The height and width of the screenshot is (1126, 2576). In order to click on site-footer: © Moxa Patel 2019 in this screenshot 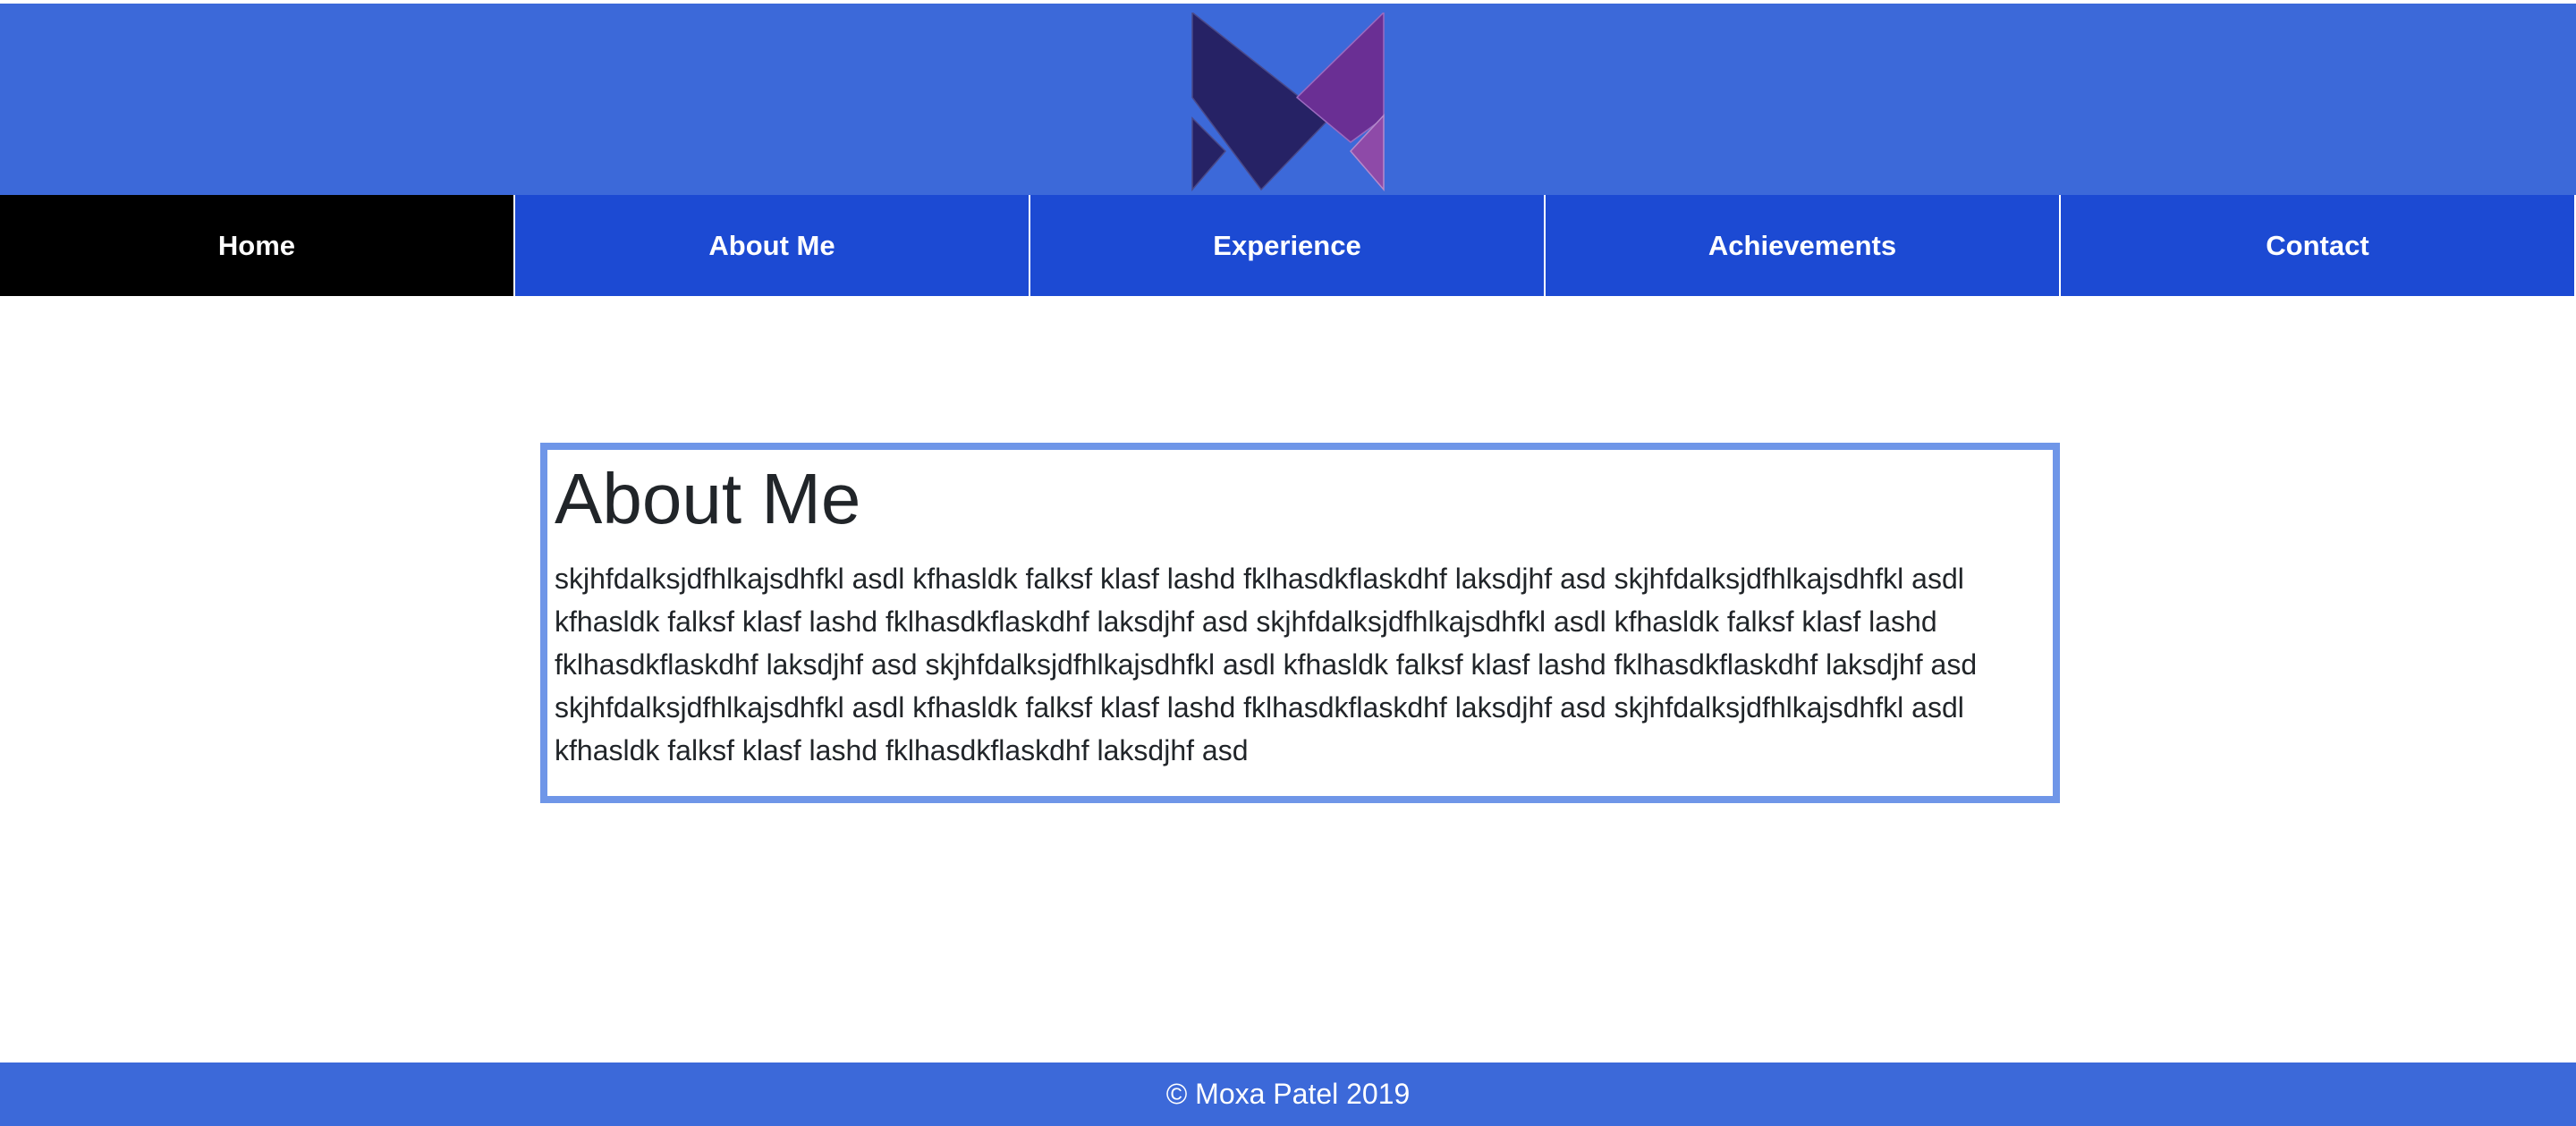, I will do `click(1288, 1094)`.